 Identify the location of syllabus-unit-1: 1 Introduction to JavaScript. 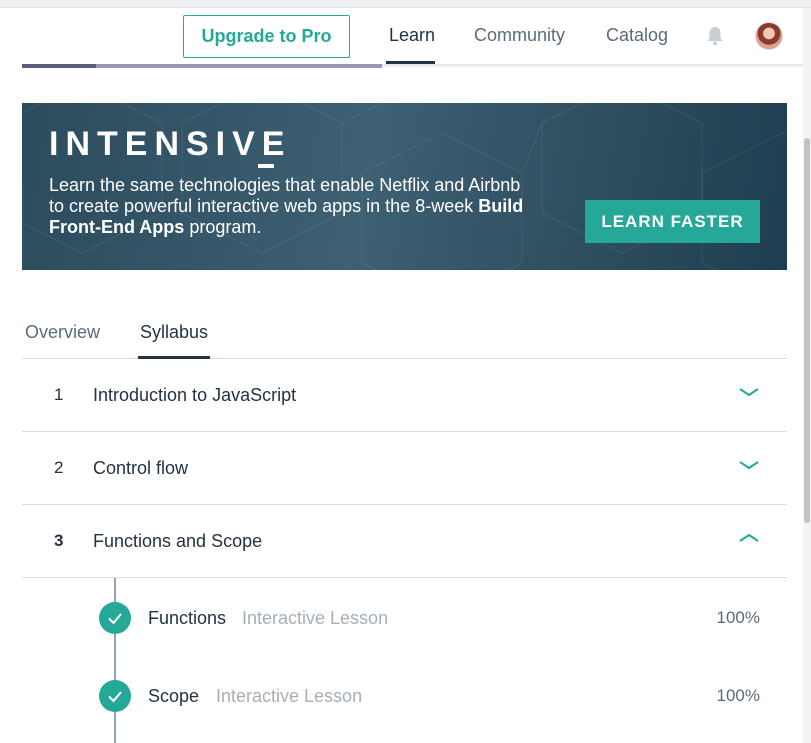
(404, 395).